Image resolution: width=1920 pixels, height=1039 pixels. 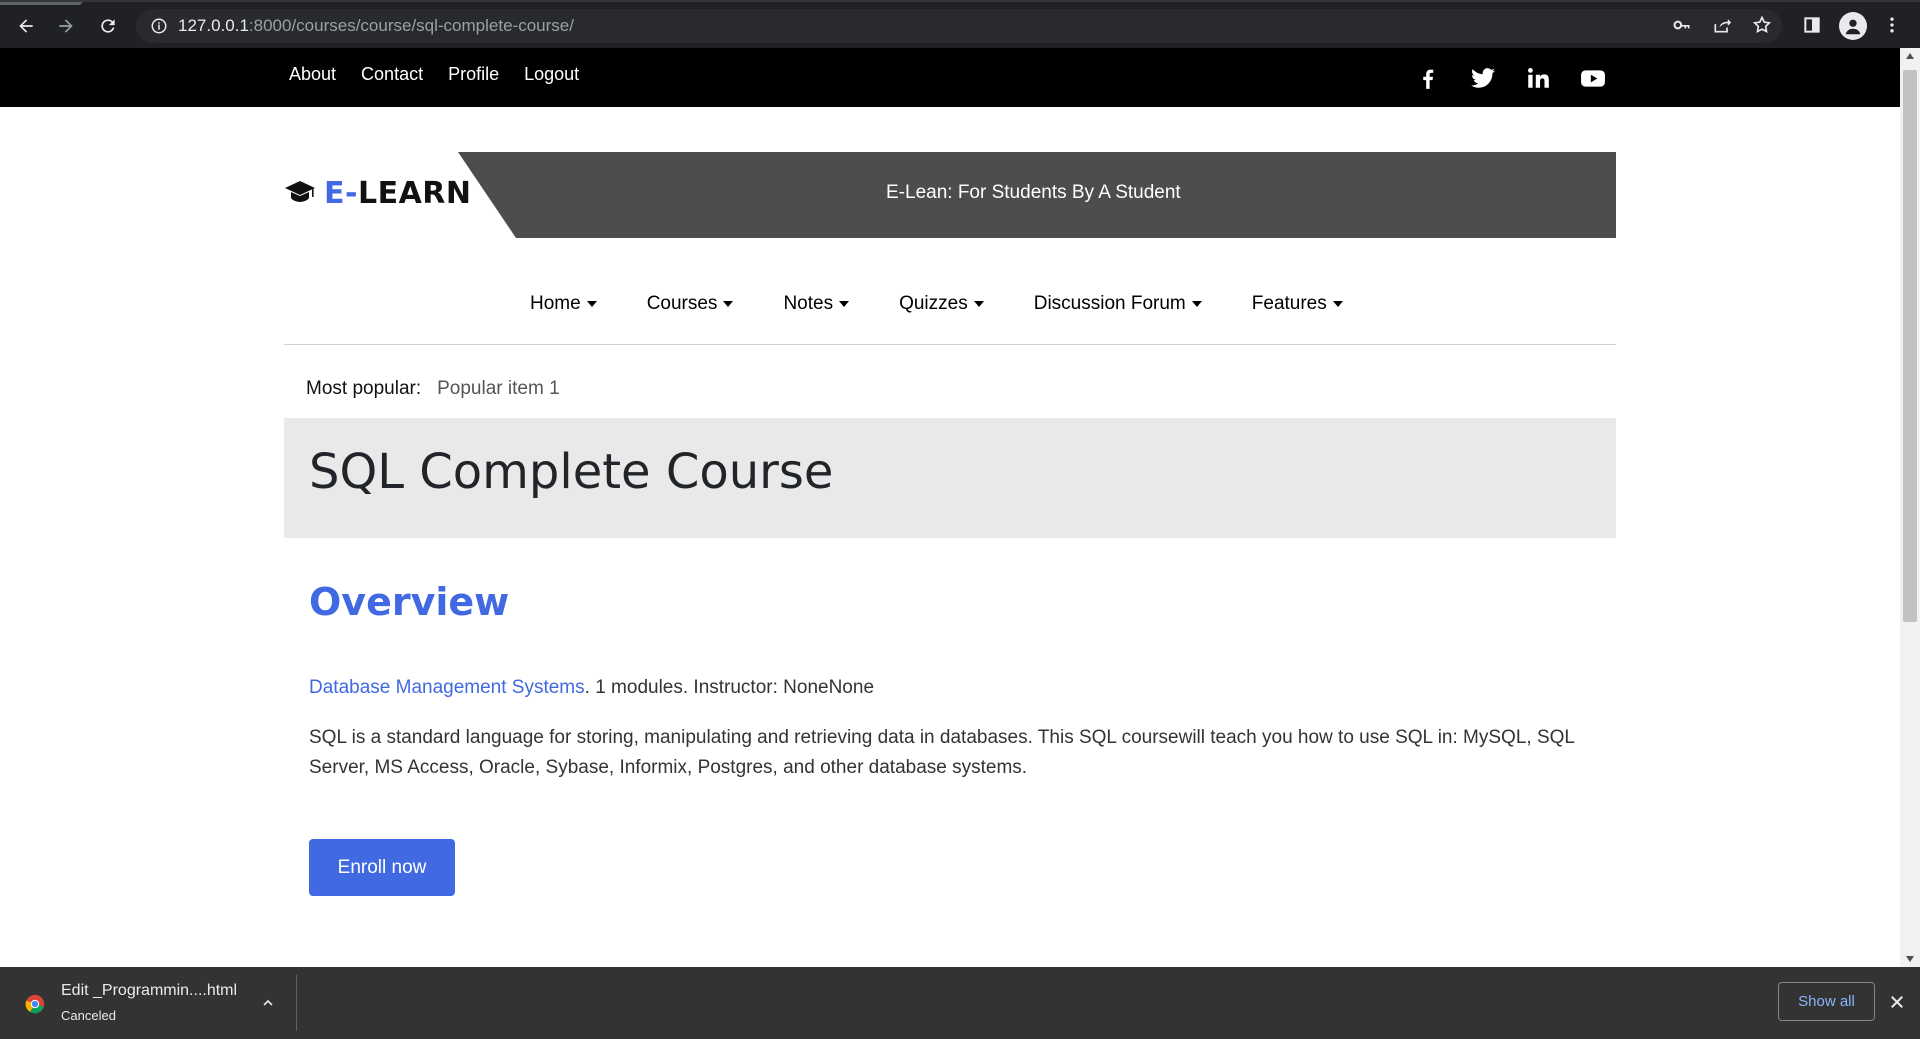 I want to click on subject-link: Database Management Systems, so click(x=447, y=687).